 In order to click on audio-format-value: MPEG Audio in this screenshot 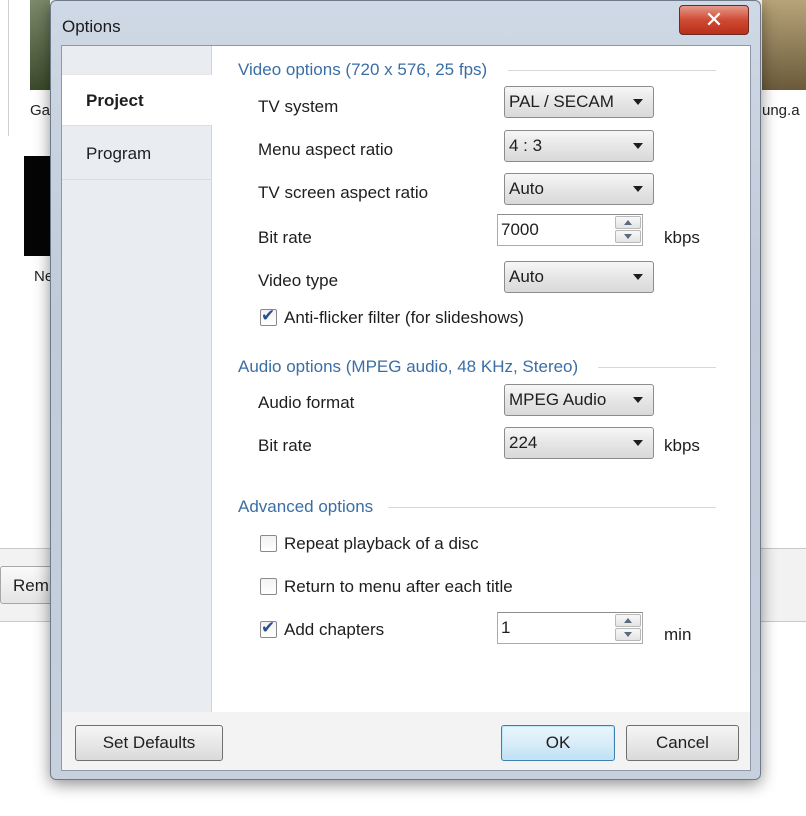, I will do `click(558, 399)`.